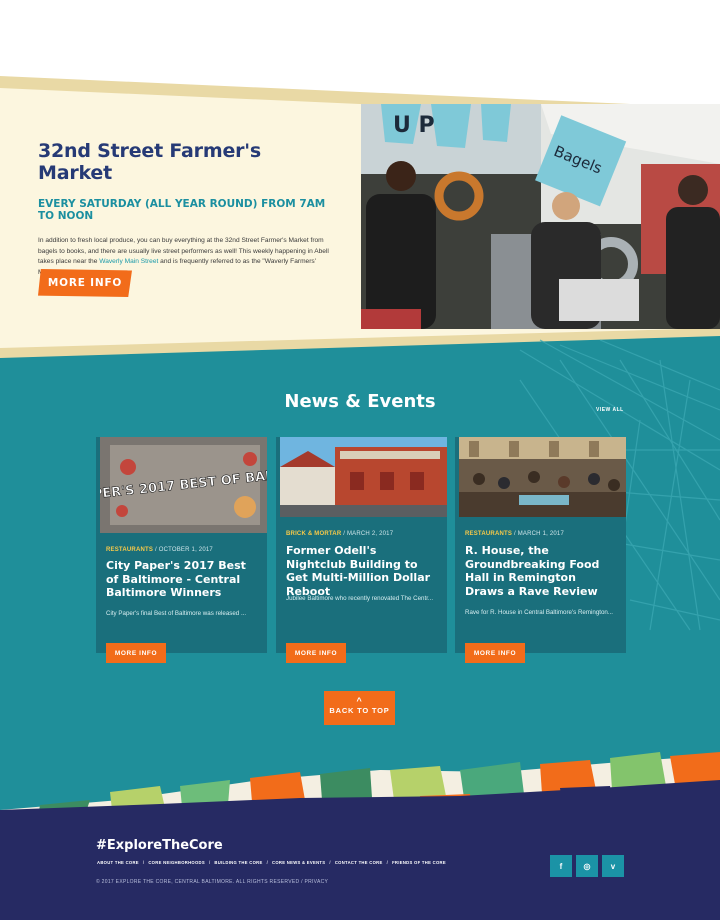 The height and width of the screenshot is (920, 720). Describe the element at coordinates (587, 866) in the screenshot. I see `instagram-icon: ◎` at that location.